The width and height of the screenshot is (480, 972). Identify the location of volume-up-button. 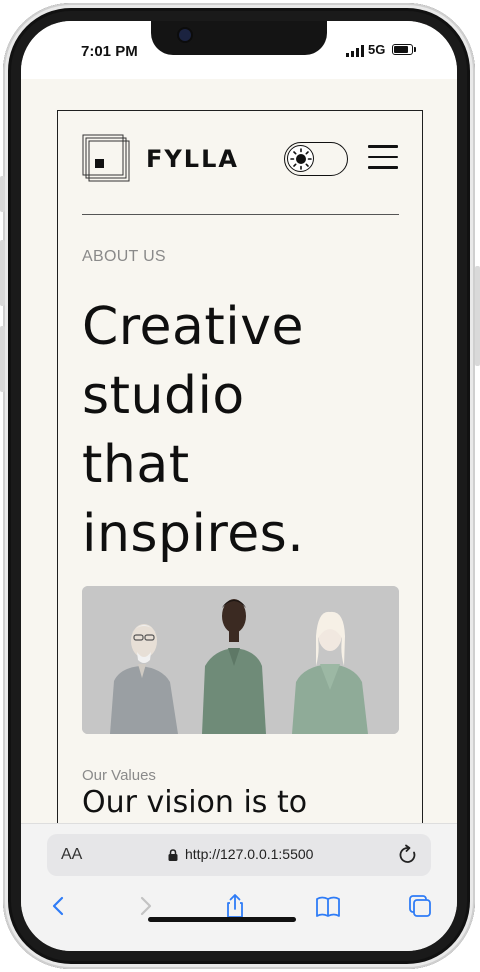
(2, 273).